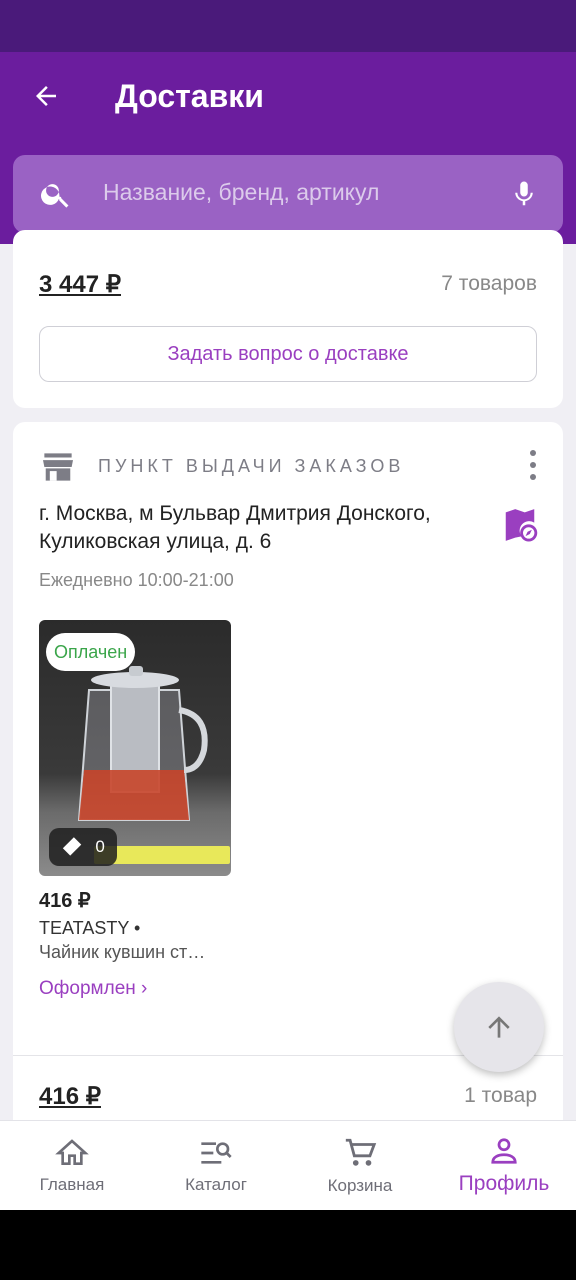  I want to click on more-options-icon, so click(533, 465).